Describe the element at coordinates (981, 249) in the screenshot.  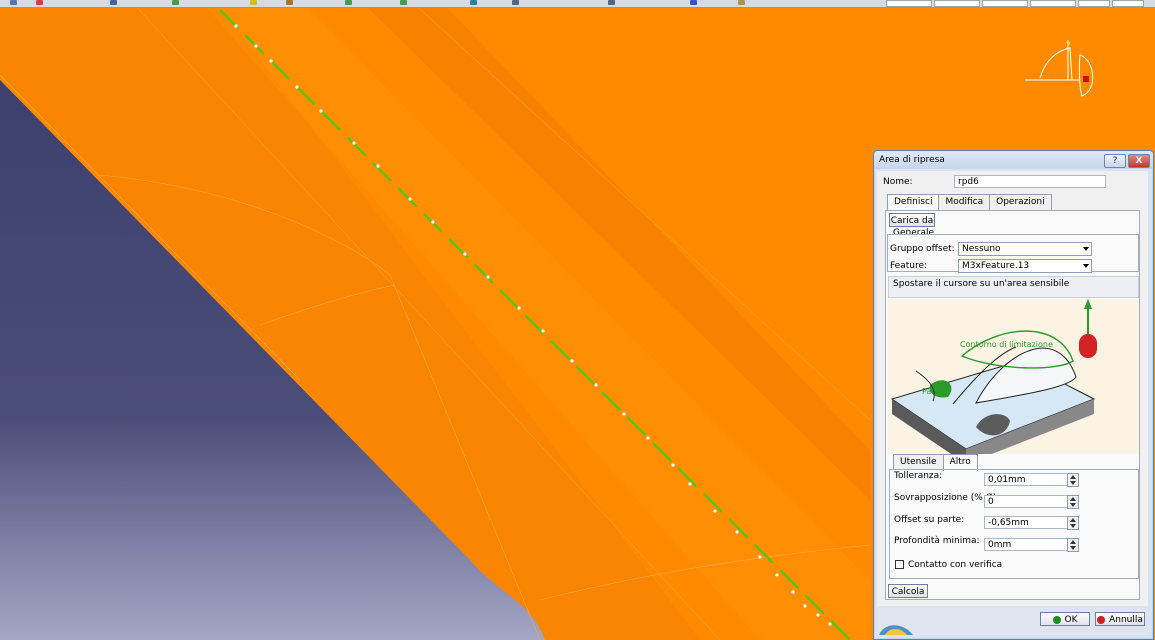
I see `offset-group-value: Nessuno` at that location.